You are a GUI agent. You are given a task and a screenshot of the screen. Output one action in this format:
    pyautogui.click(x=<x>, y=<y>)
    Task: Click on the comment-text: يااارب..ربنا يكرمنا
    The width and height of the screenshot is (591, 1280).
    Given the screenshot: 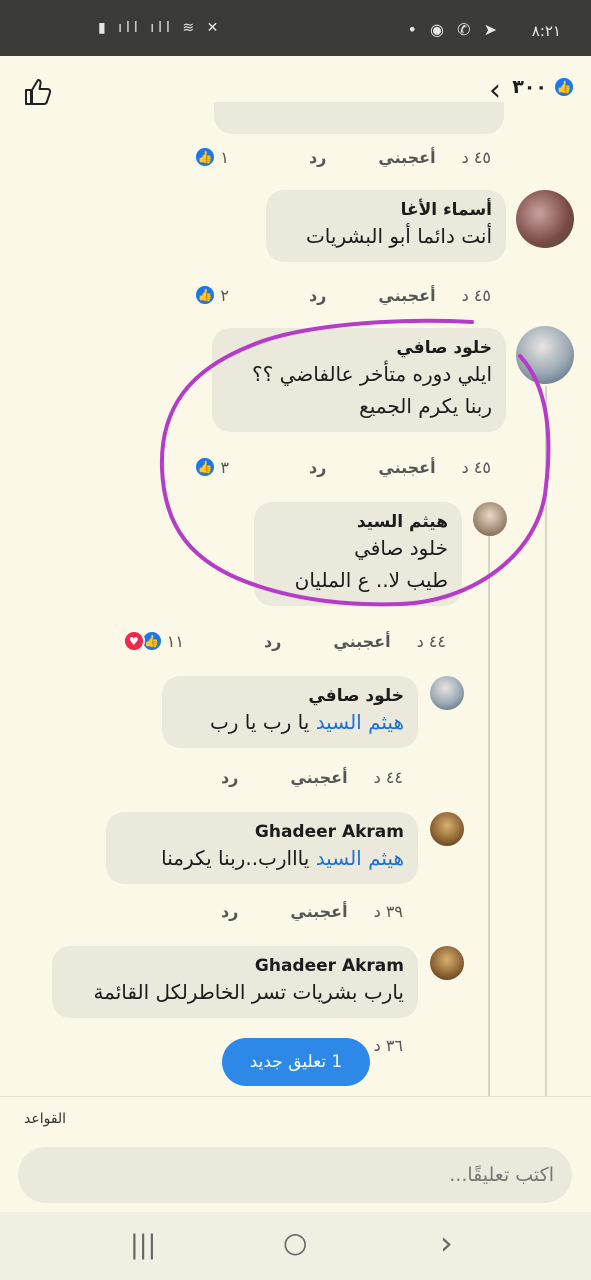 What is the action you would take?
    pyautogui.click(x=235, y=858)
    